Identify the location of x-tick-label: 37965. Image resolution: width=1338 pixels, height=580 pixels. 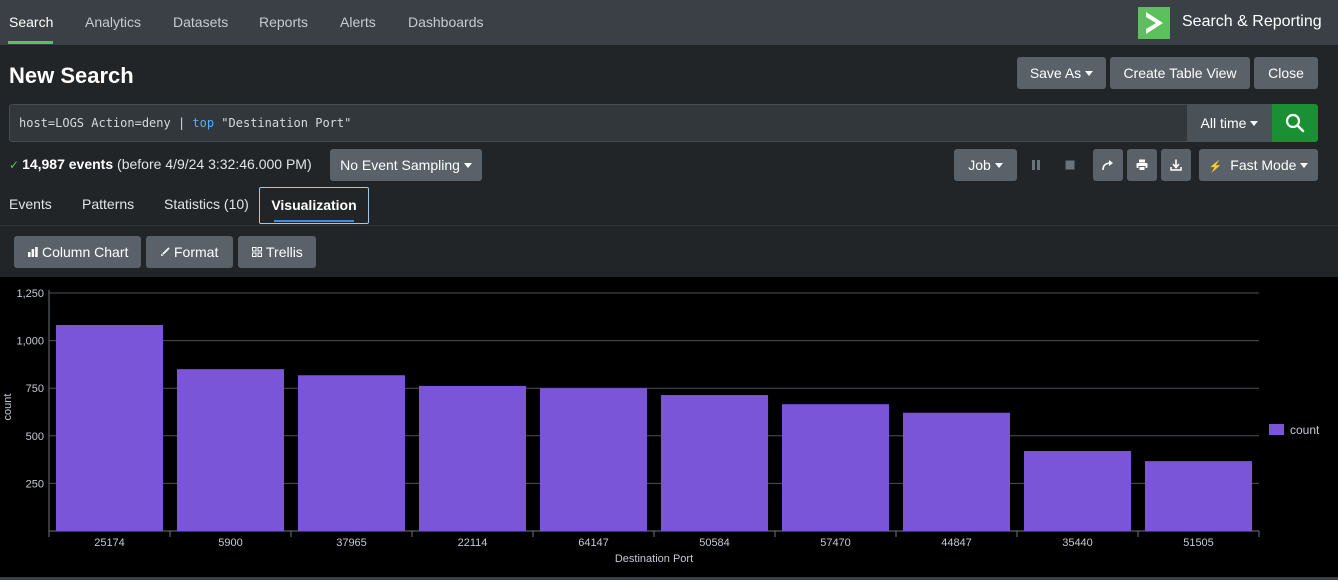
(351, 543).